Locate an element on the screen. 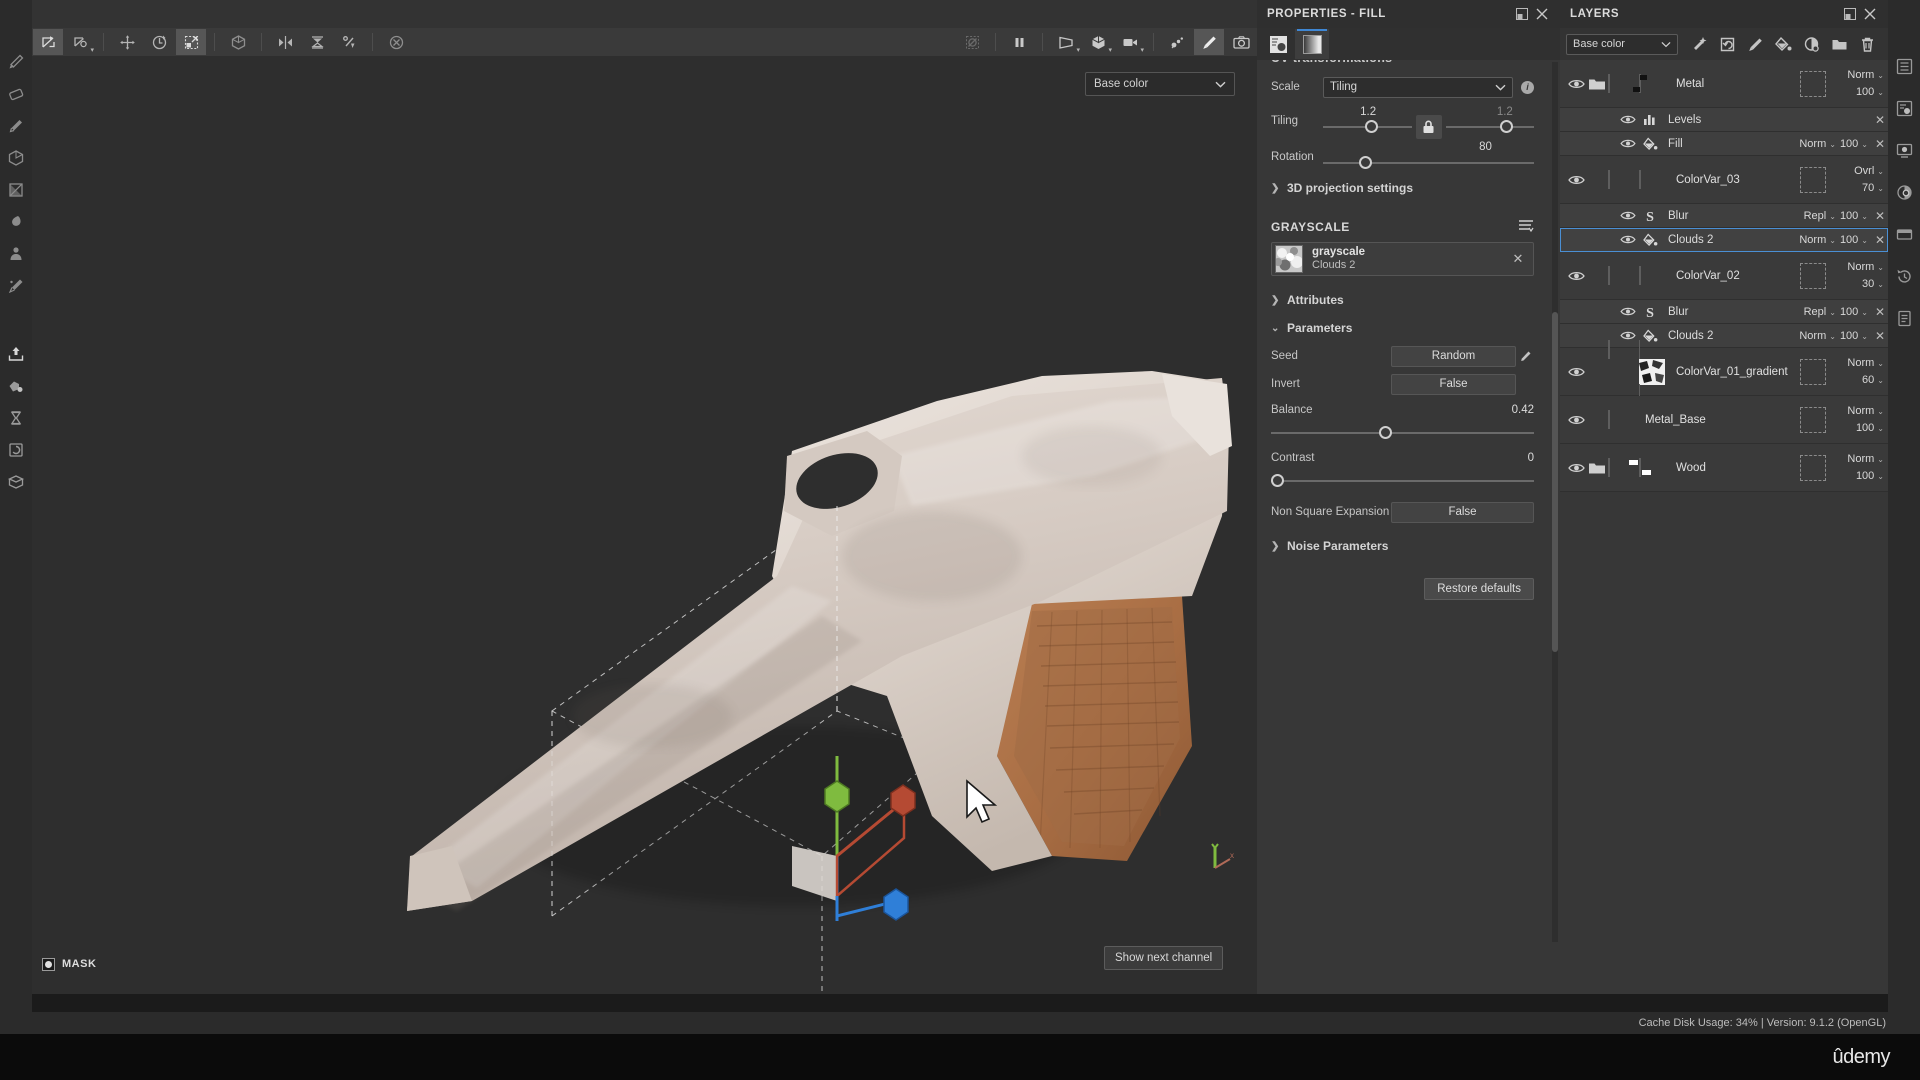 The image size is (1920, 1080). shader-settings-icon is located at coordinates (1904, 192).